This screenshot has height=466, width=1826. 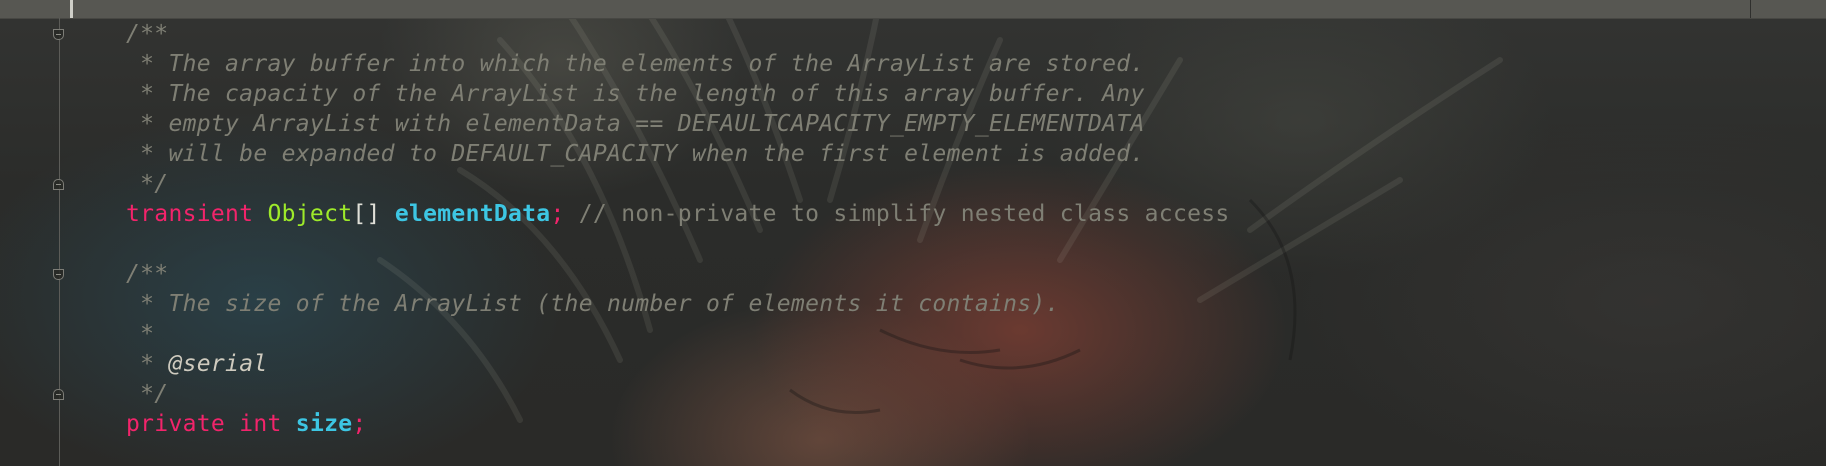 What do you see at coordinates (678, 364) in the screenshot?
I see `code-line: * @serial` at bounding box center [678, 364].